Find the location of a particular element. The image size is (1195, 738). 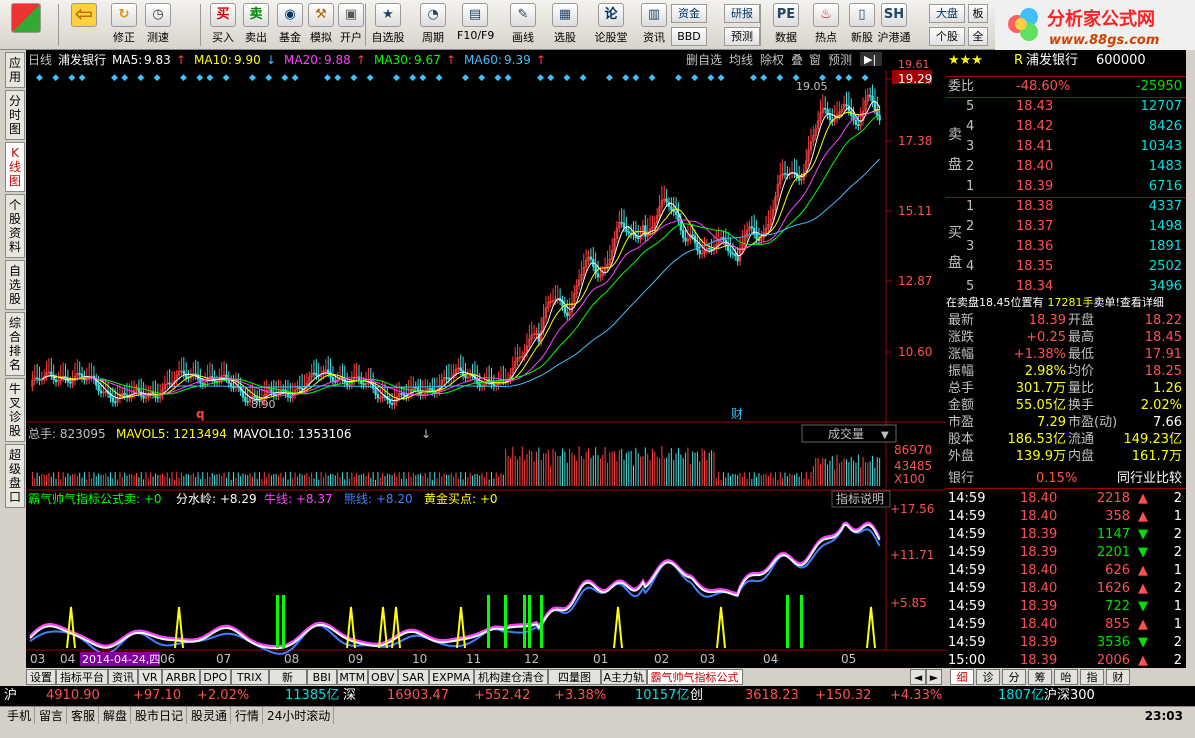

side-tab-6: 牛叉诊股 is located at coordinates (15, 410).